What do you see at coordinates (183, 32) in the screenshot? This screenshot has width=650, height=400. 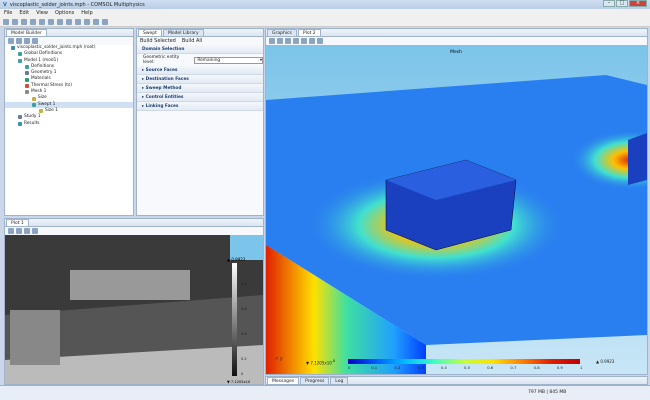 I see `tab-model-library: Model Library` at bounding box center [183, 32].